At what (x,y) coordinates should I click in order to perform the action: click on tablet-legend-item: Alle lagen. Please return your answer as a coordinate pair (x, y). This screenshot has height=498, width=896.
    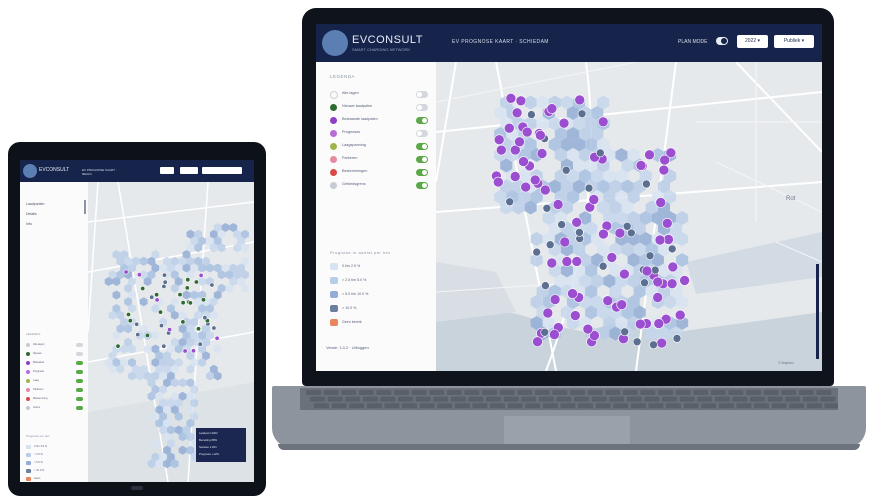
    Looking at the image, I should click on (56, 345).